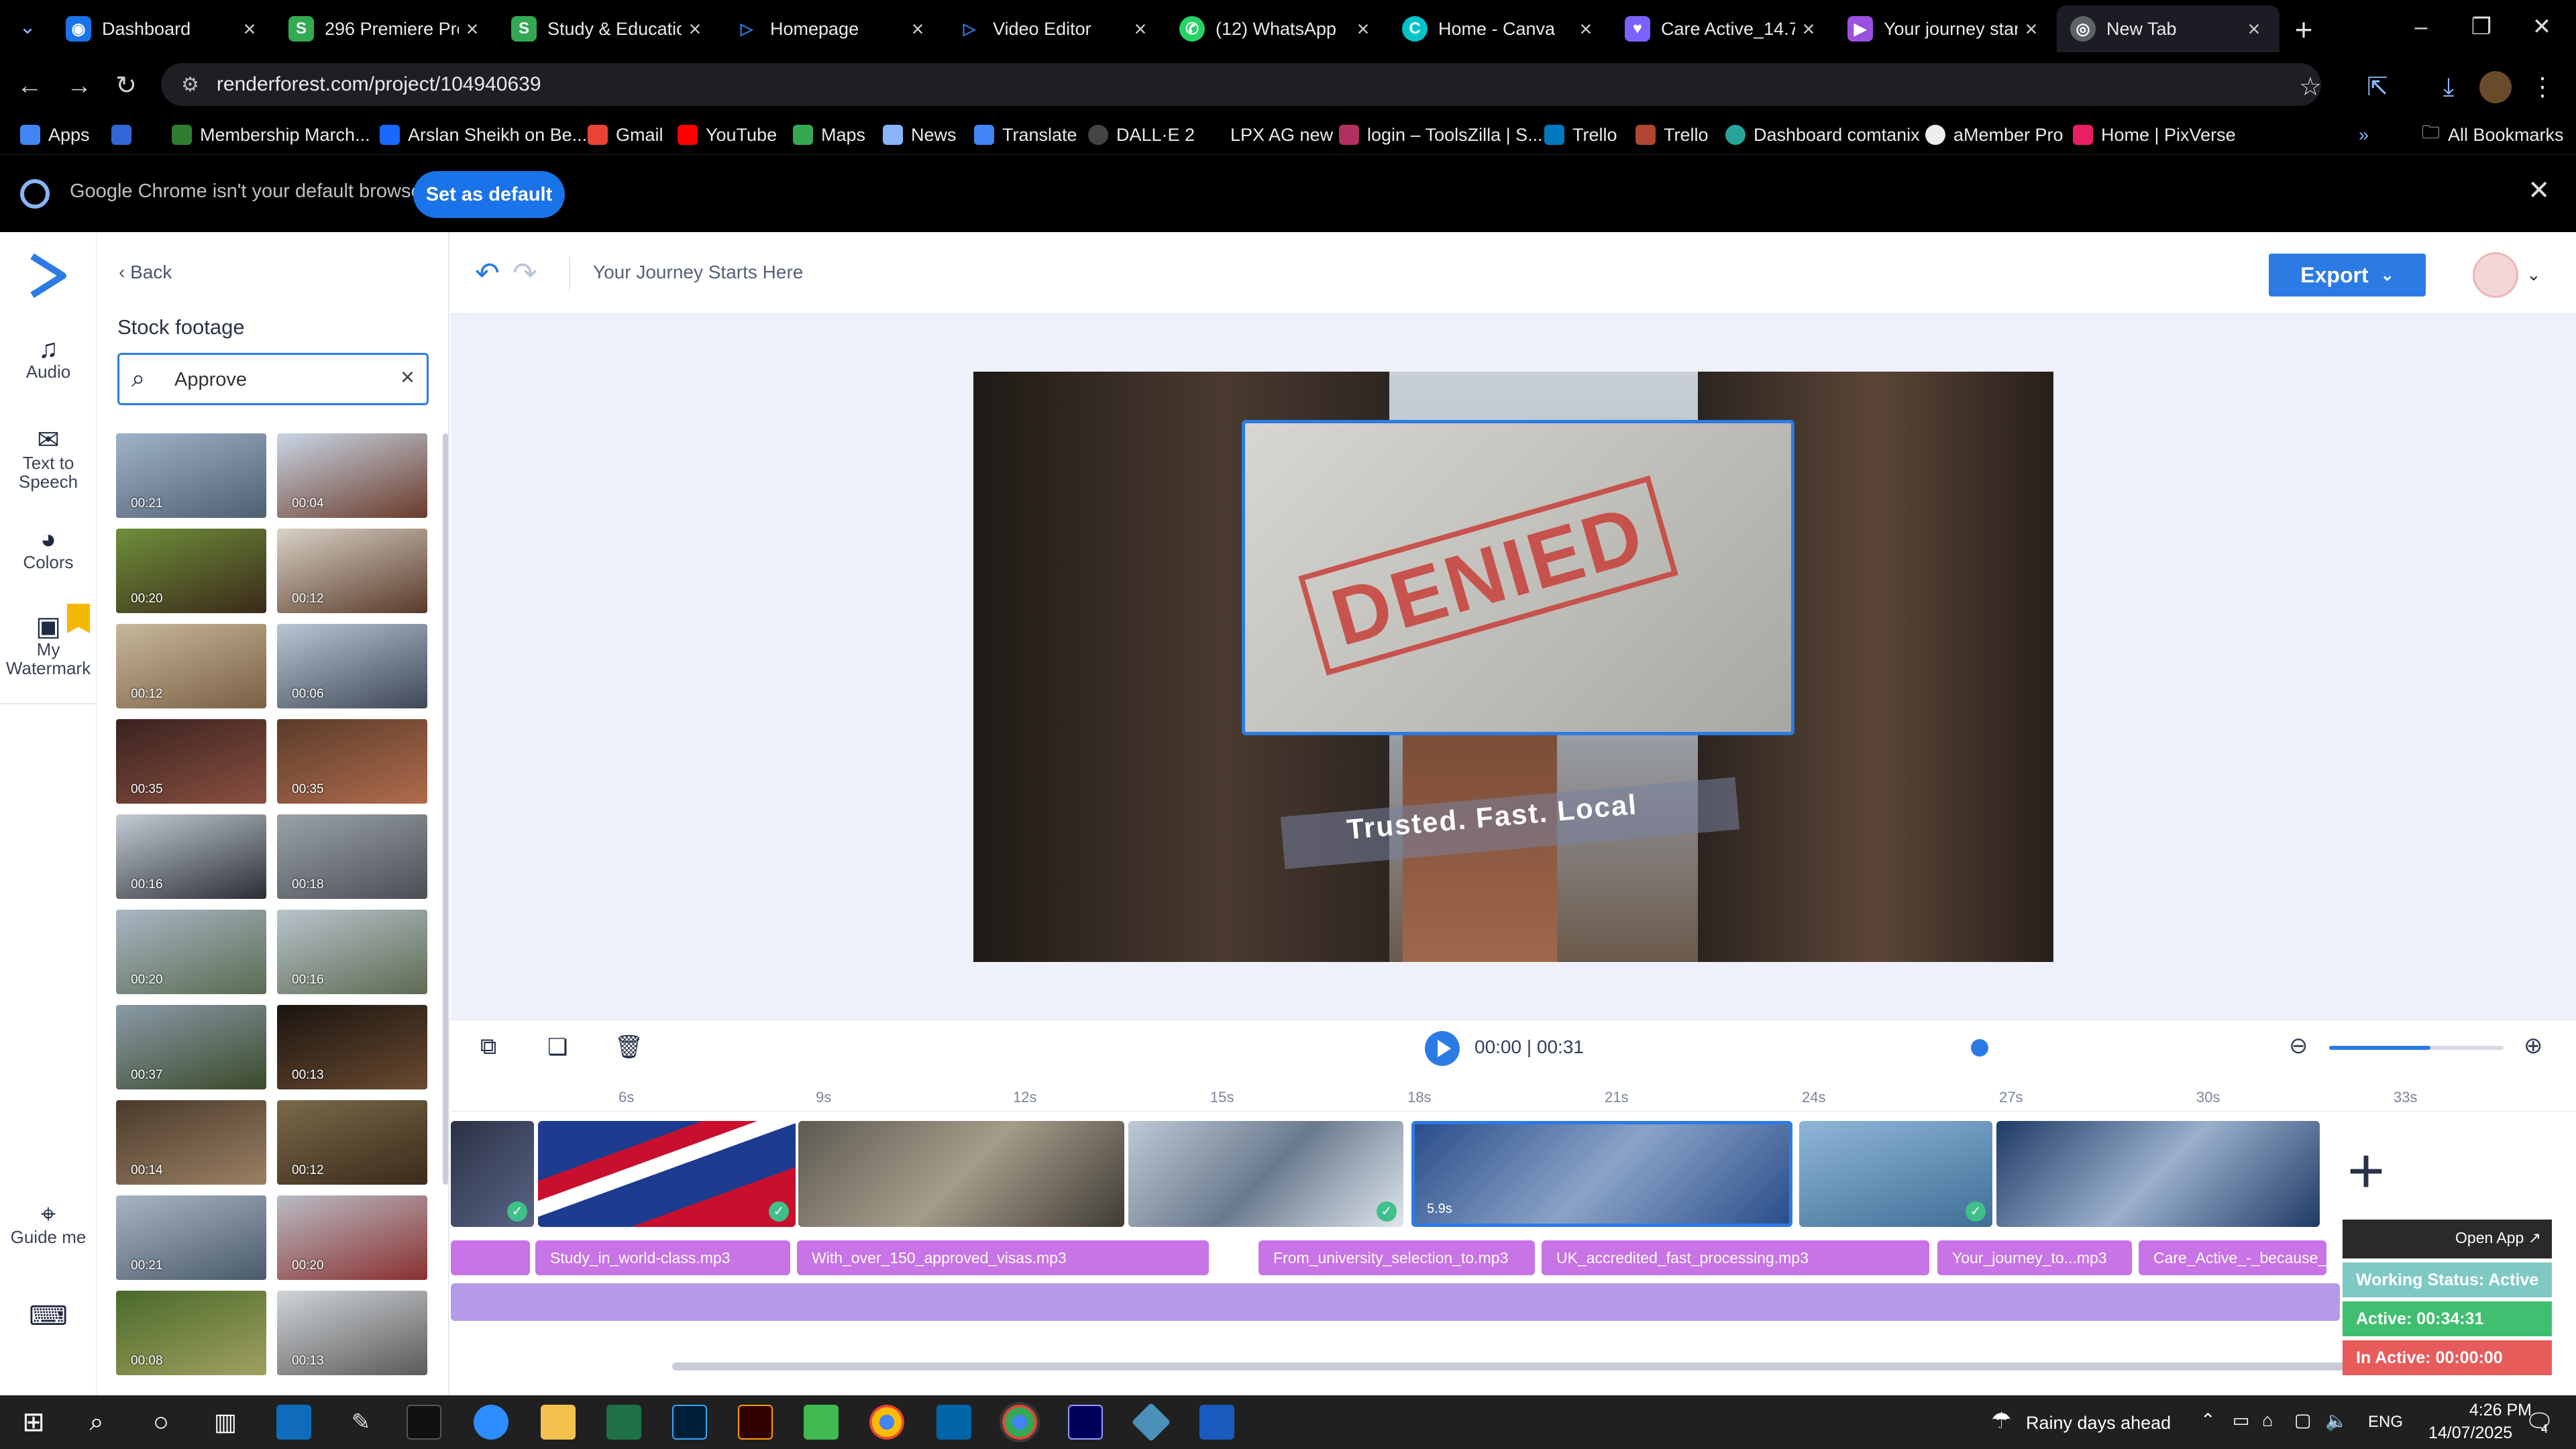 The width and height of the screenshot is (2576, 1449). Describe the element at coordinates (557, 1047) in the screenshot. I see `duplicate-icon: ❏` at that location.